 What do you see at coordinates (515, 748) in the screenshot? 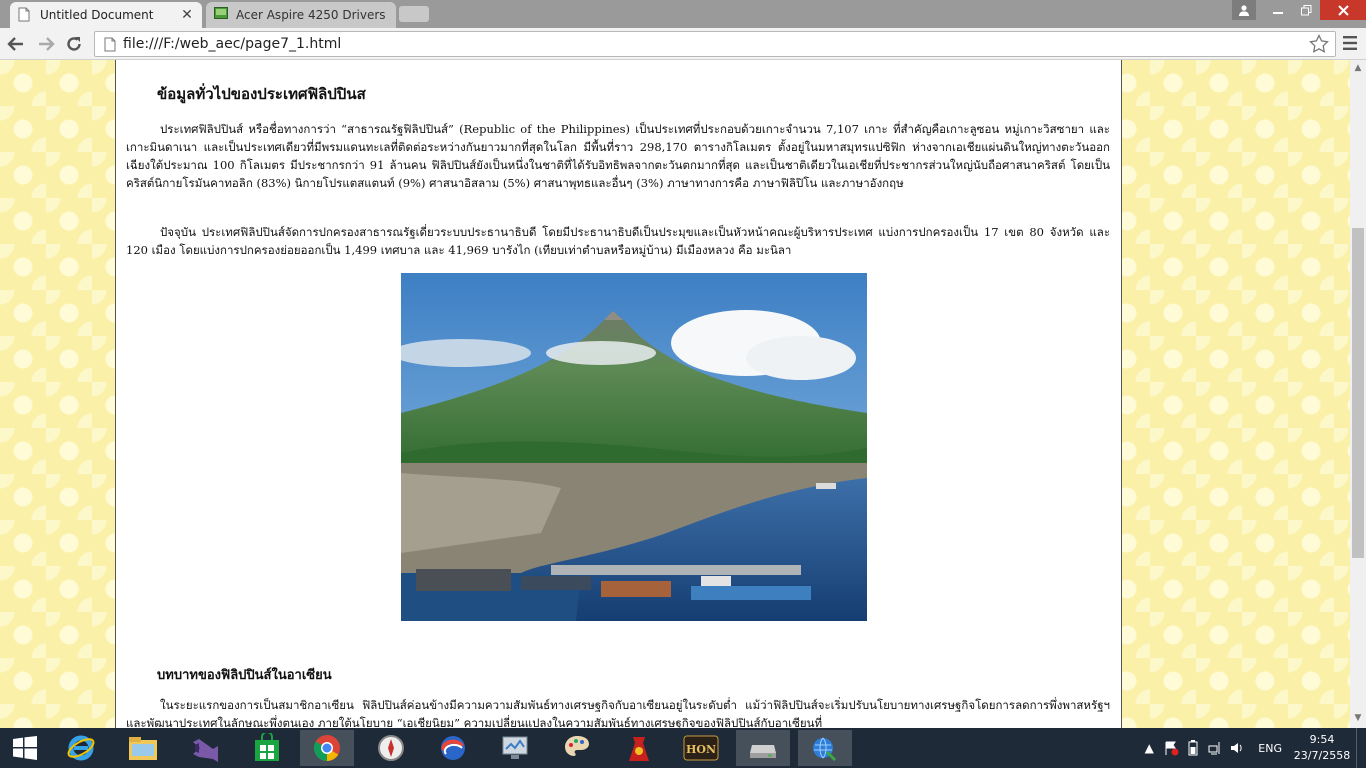
I see `monitor-app-icon` at bounding box center [515, 748].